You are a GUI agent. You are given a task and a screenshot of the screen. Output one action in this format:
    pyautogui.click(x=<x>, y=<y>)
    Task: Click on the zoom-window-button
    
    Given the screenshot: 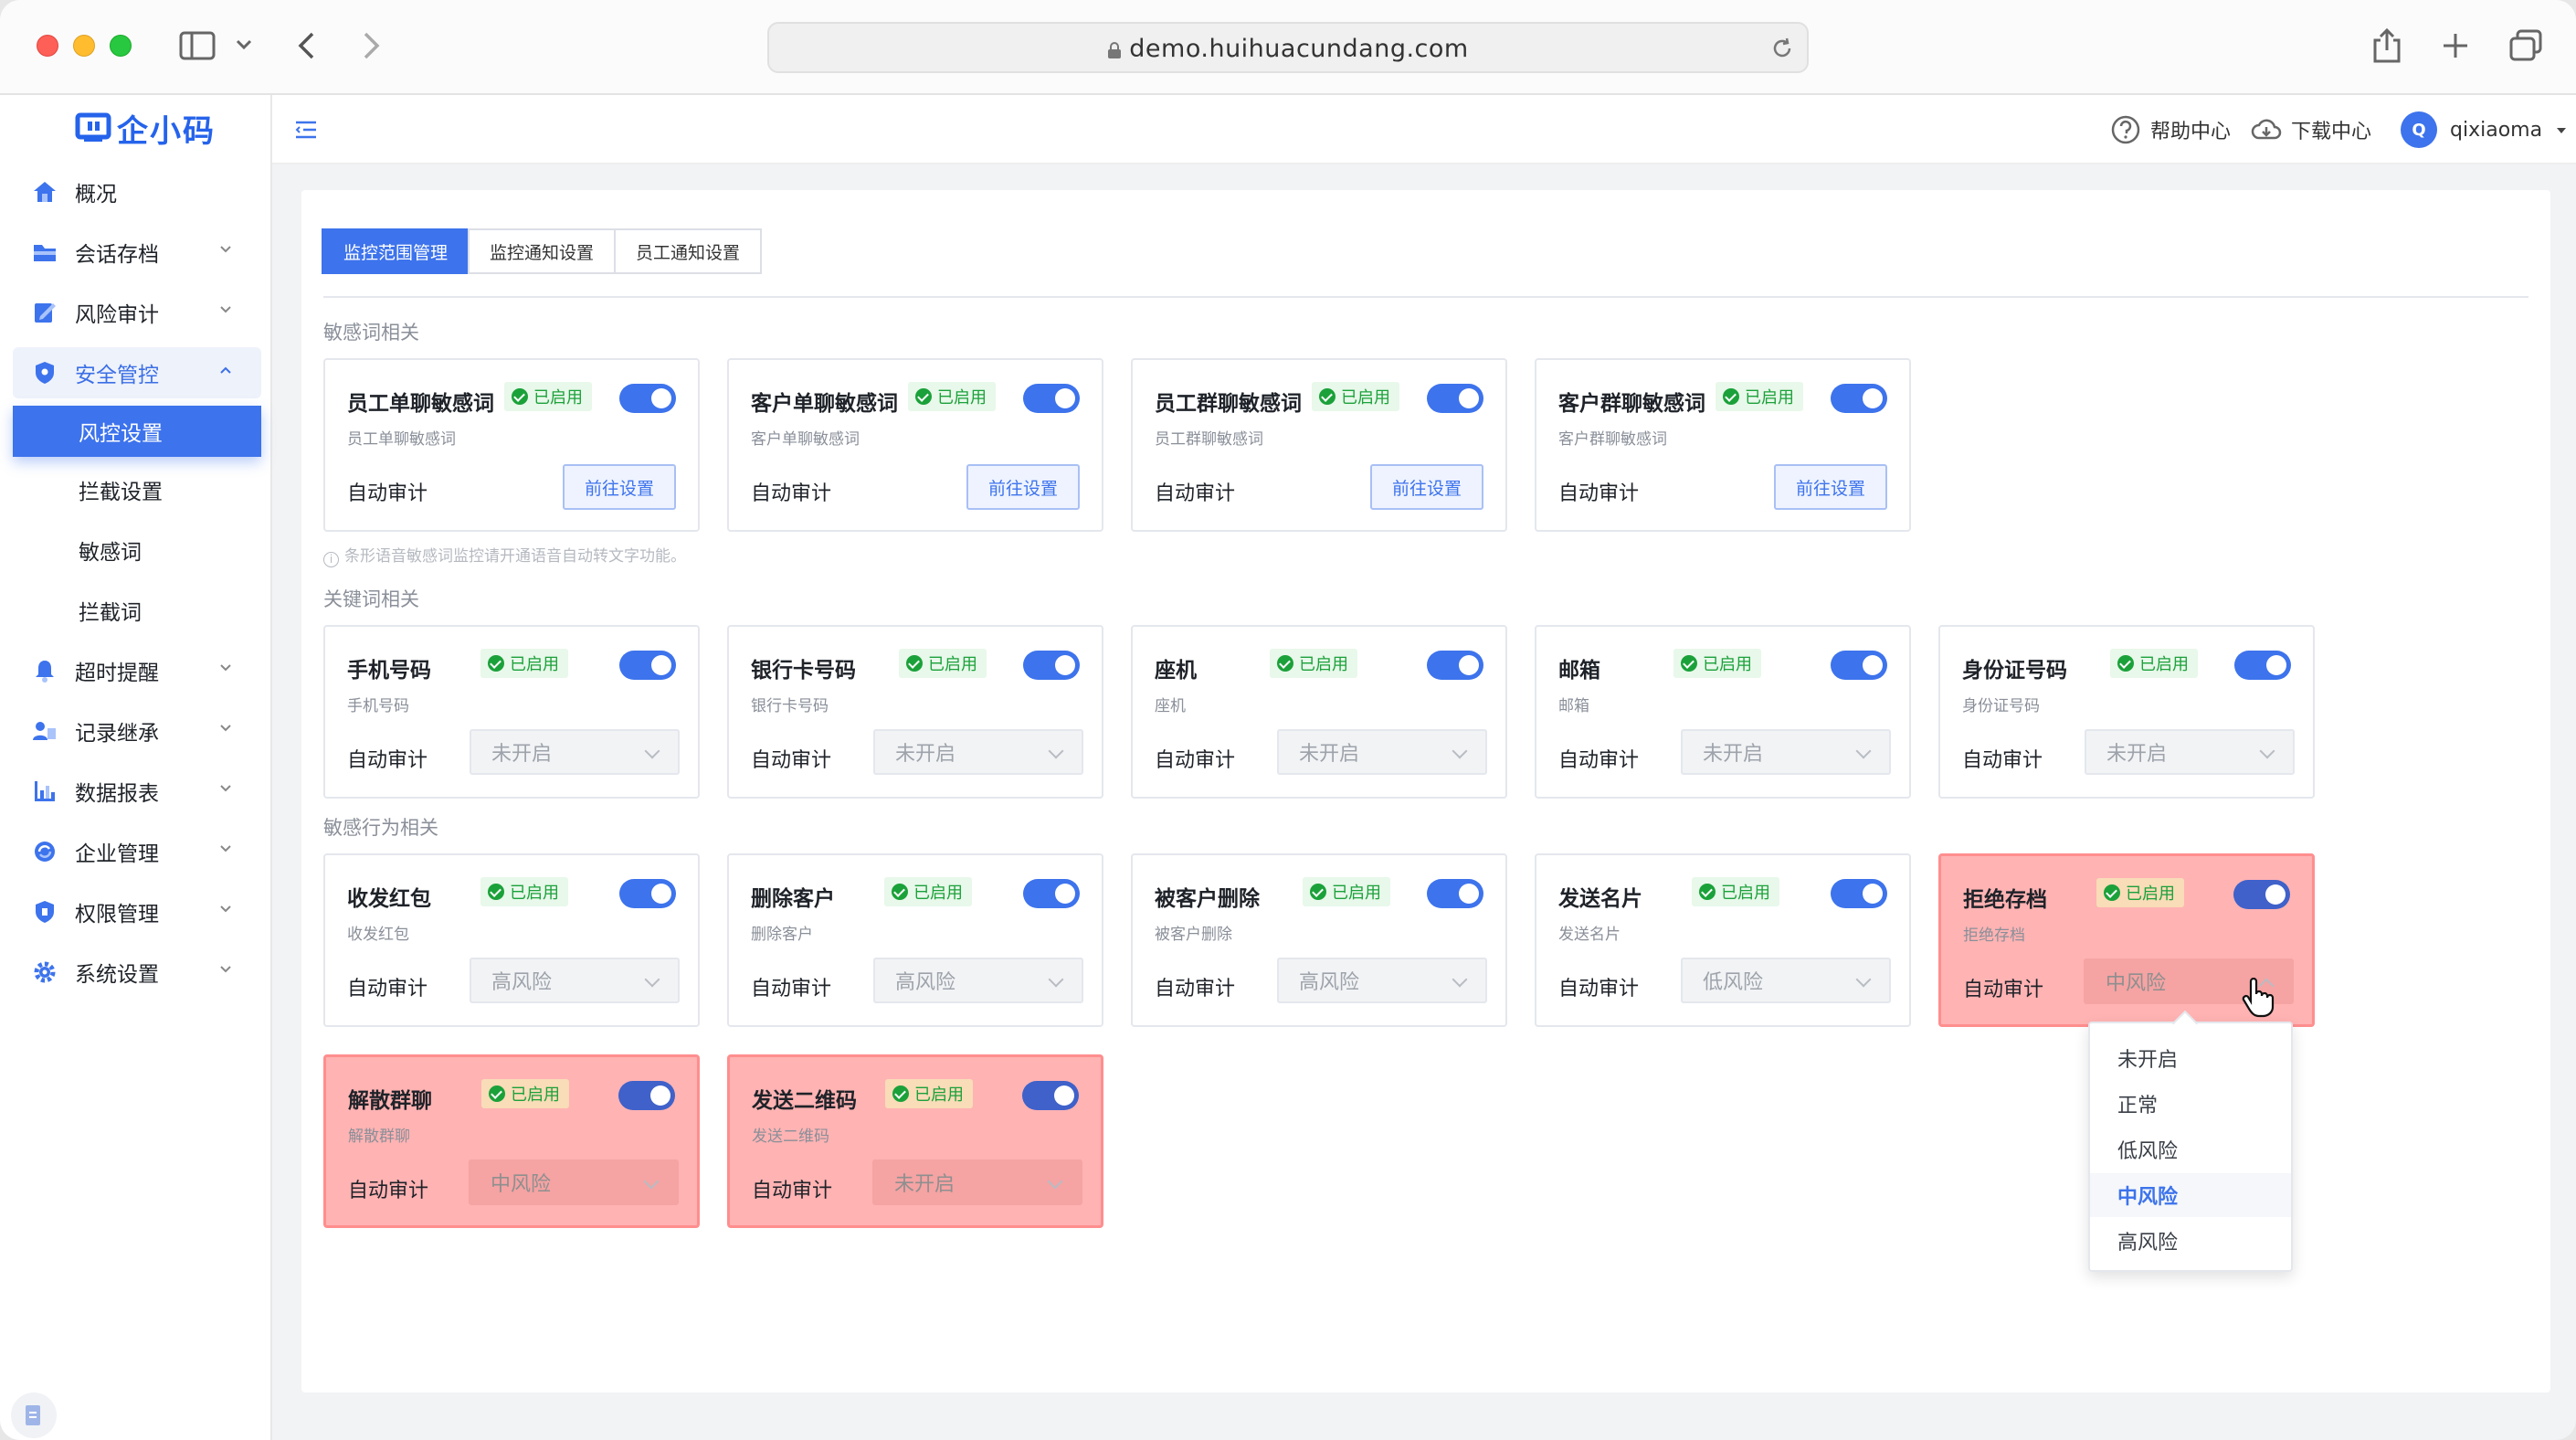 What is the action you would take?
    pyautogui.click(x=121, y=46)
    